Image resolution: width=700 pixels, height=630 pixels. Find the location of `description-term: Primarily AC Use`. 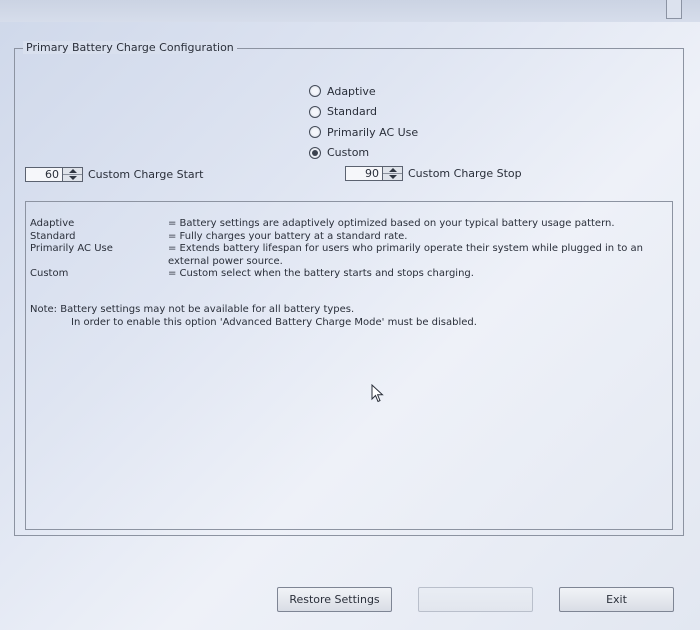

description-term: Primarily AC Use is located at coordinates (71, 248).